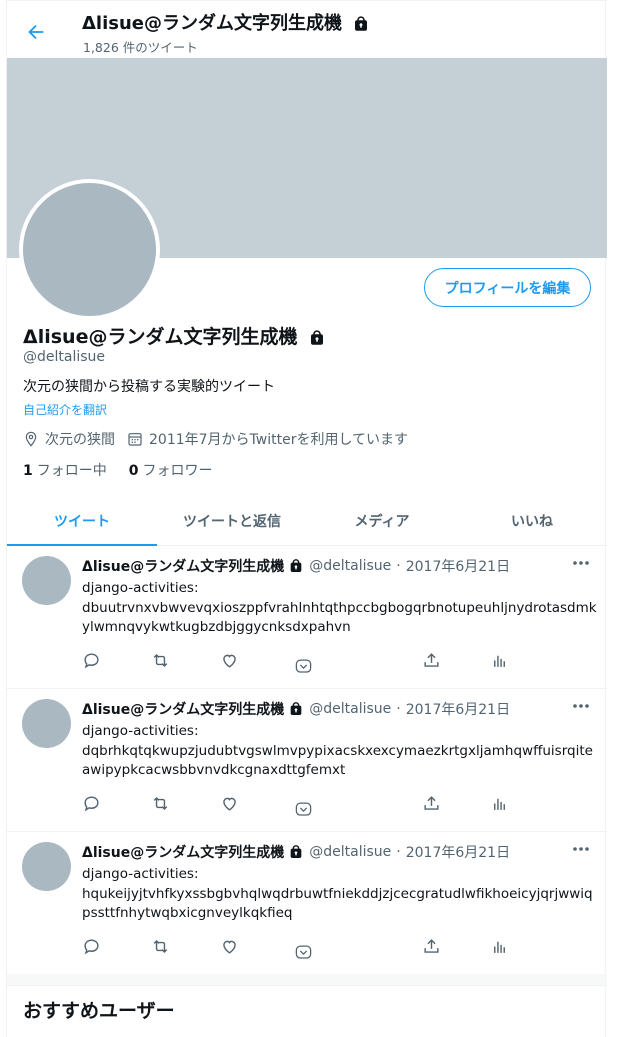 This screenshot has height=1037, width=631. What do you see at coordinates (133, 471) in the screenshot?
I see `followers-count: 0` at bounding box center [133, 471].